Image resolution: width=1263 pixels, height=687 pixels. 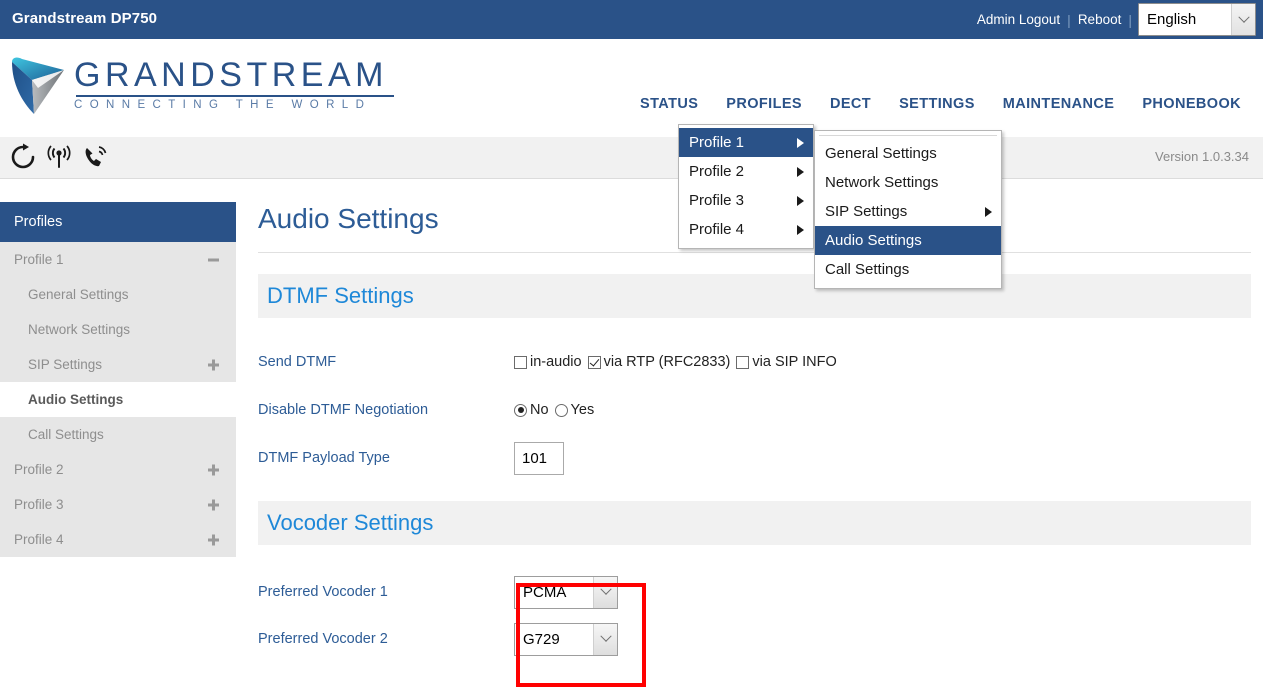 What do you see at coordinates (324, 458) in the screenshot?
I see `row-label: DTMF Payload Type` at bounding box center [324, 458].